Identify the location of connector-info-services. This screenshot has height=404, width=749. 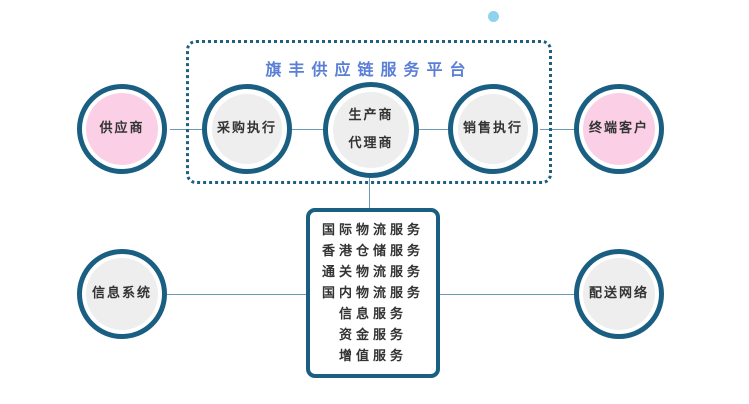
(236, 294).